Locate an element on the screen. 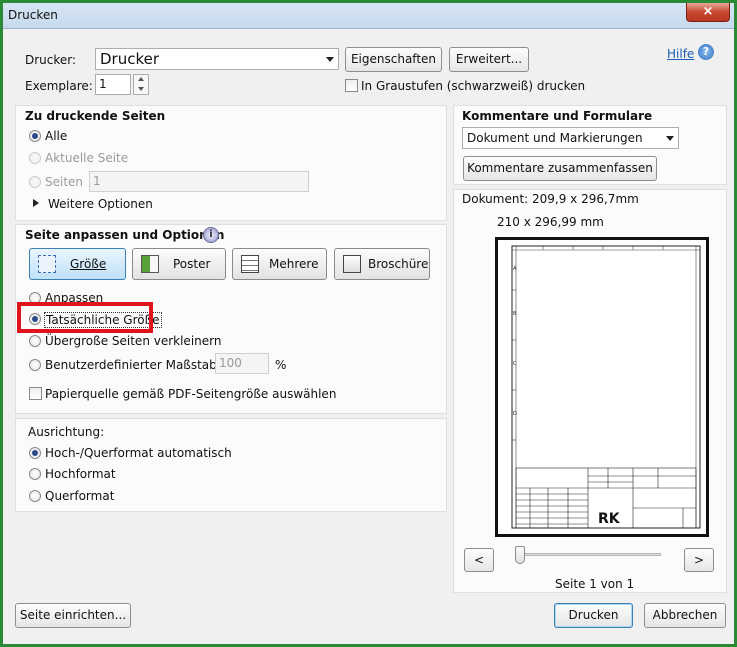 Image resolution: width=737 pixels, height=647 pixels. pages-range-input: 1 is located at coordinates (199, 181).